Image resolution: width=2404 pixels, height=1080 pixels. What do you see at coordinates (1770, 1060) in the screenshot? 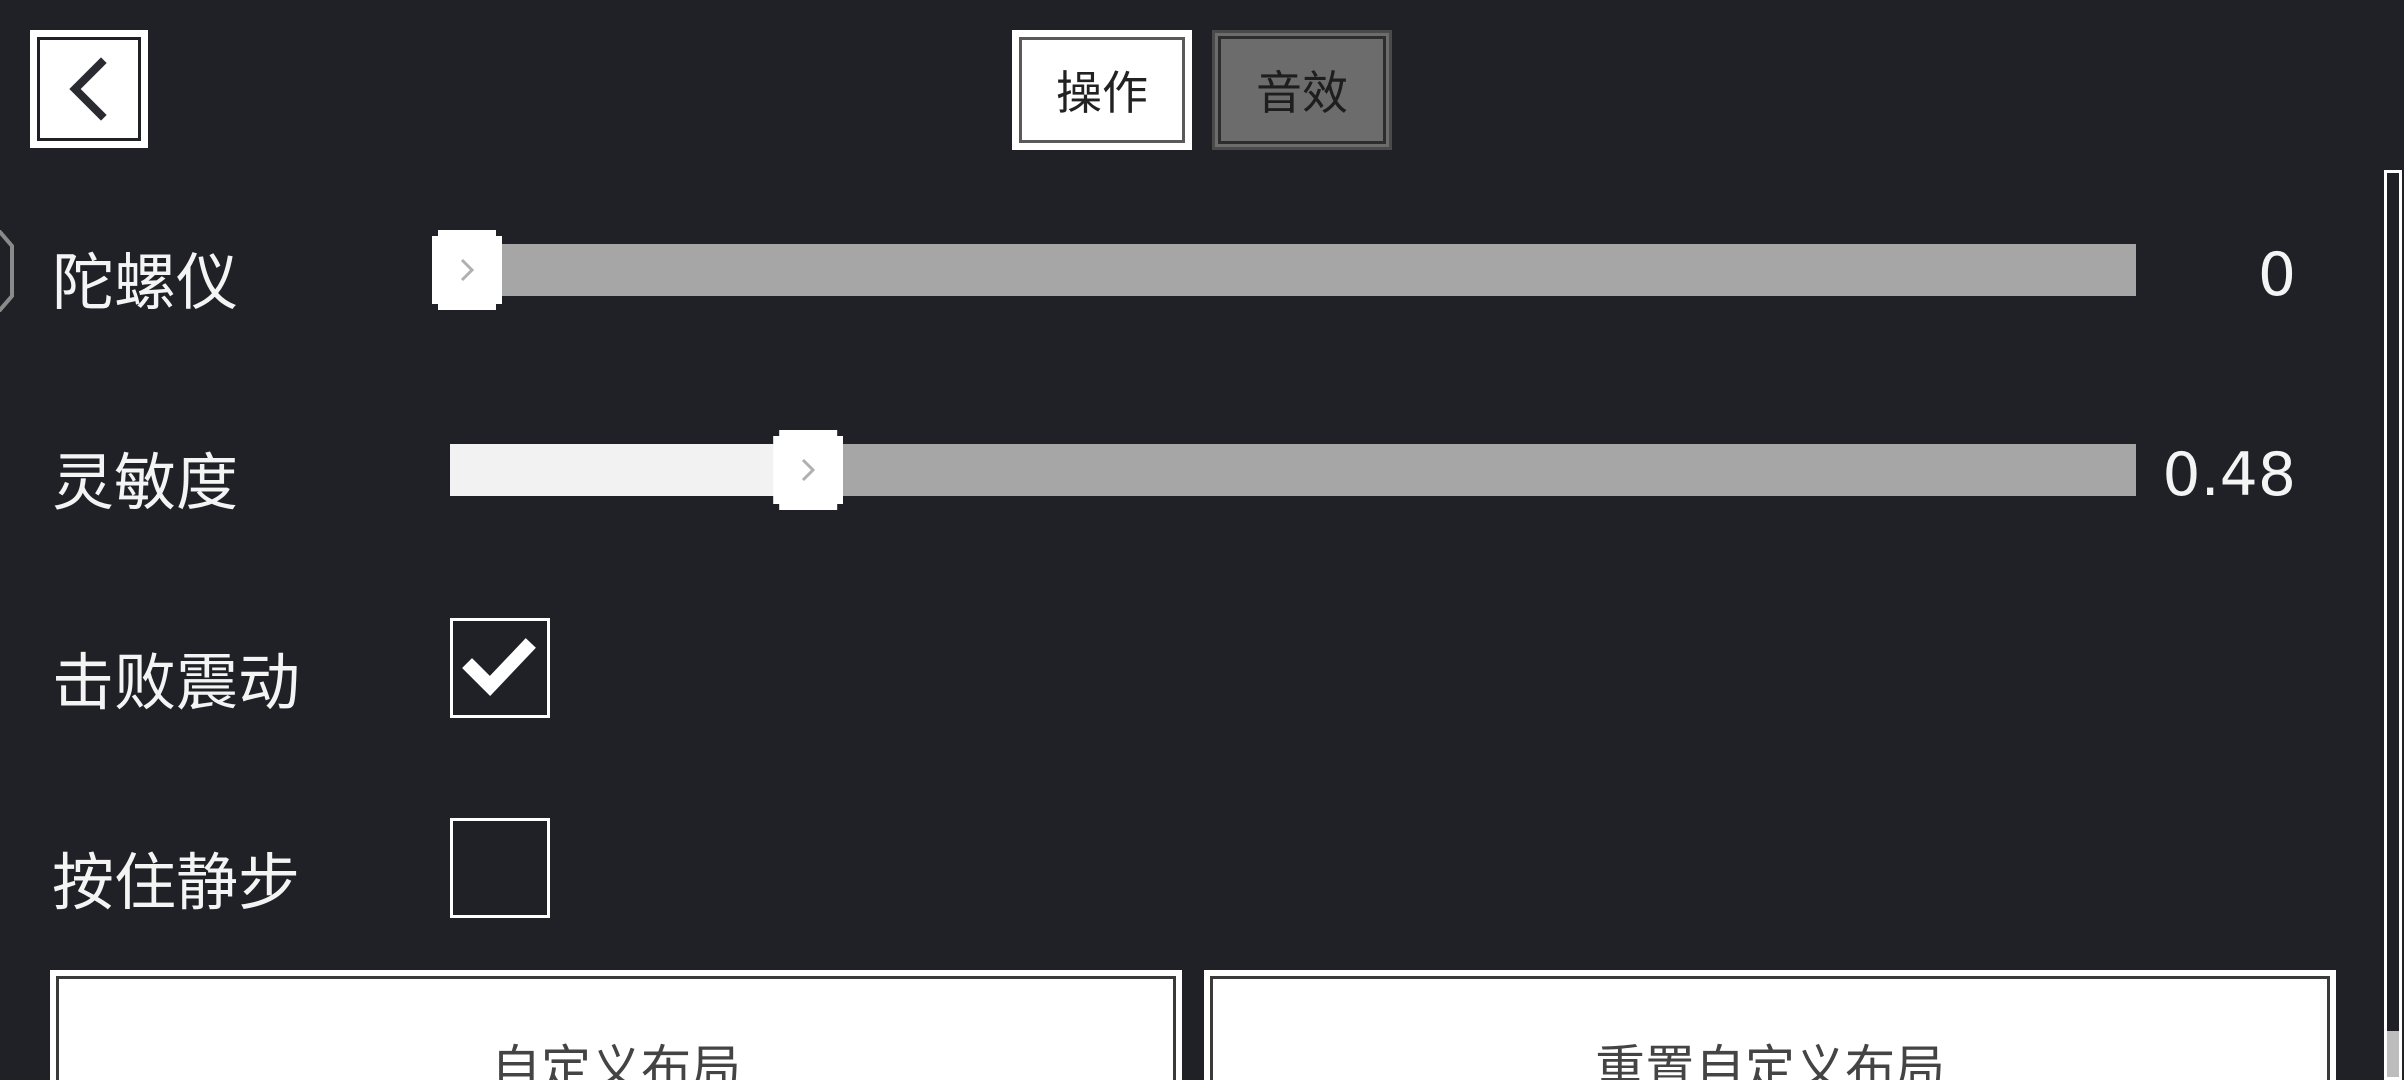
I see `reset-layout-label: 重置自定义布局` at bounding box center [1770, 1060].